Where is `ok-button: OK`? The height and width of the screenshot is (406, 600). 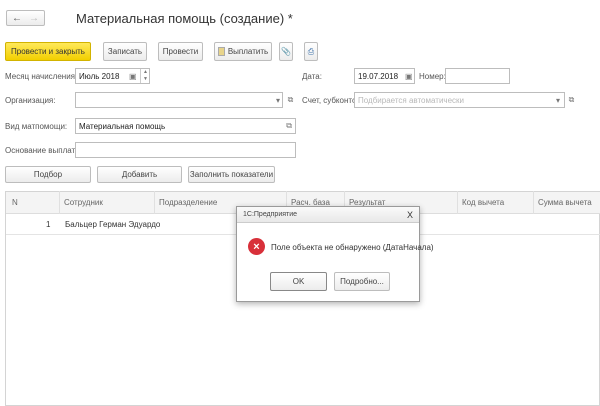 ok-button: OK is located at coordinates (298, 281).